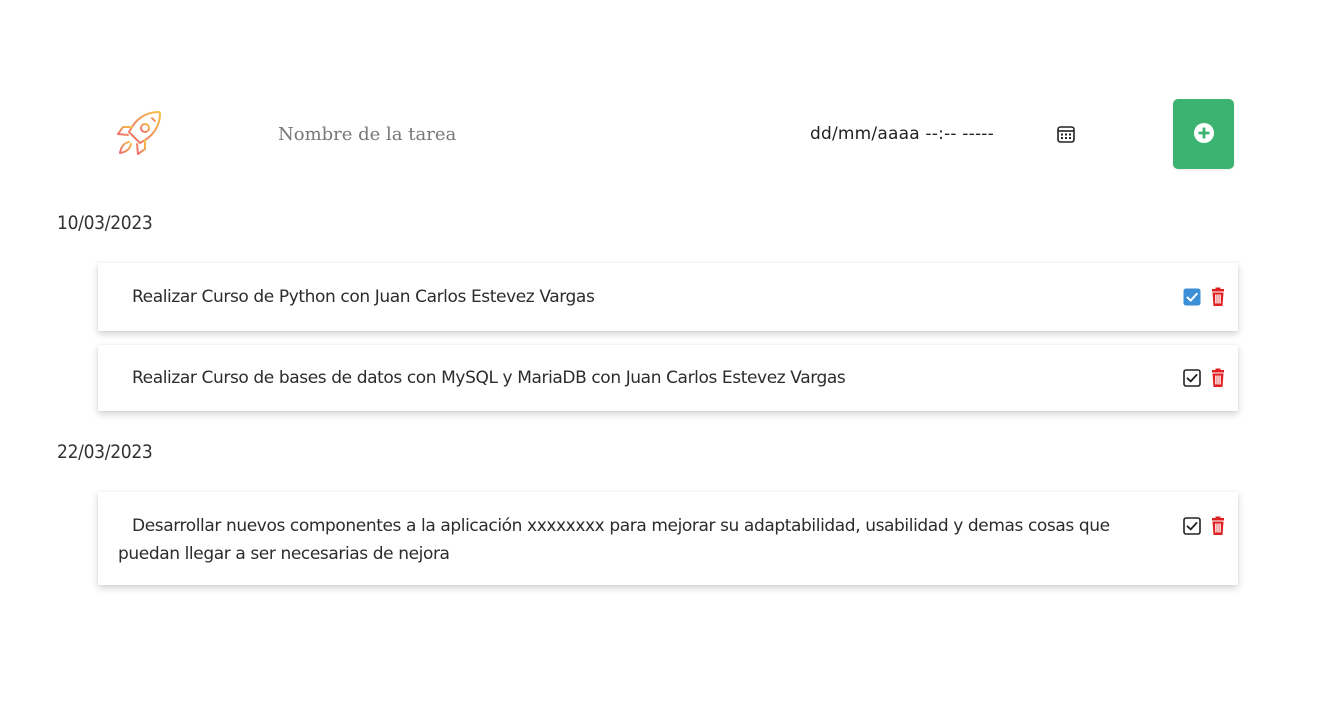 The width and height of the screenshot is (1321, 722). Describe the element at coordinates (138, 134) in the screenshot. I see `rocket-icon` at that location.